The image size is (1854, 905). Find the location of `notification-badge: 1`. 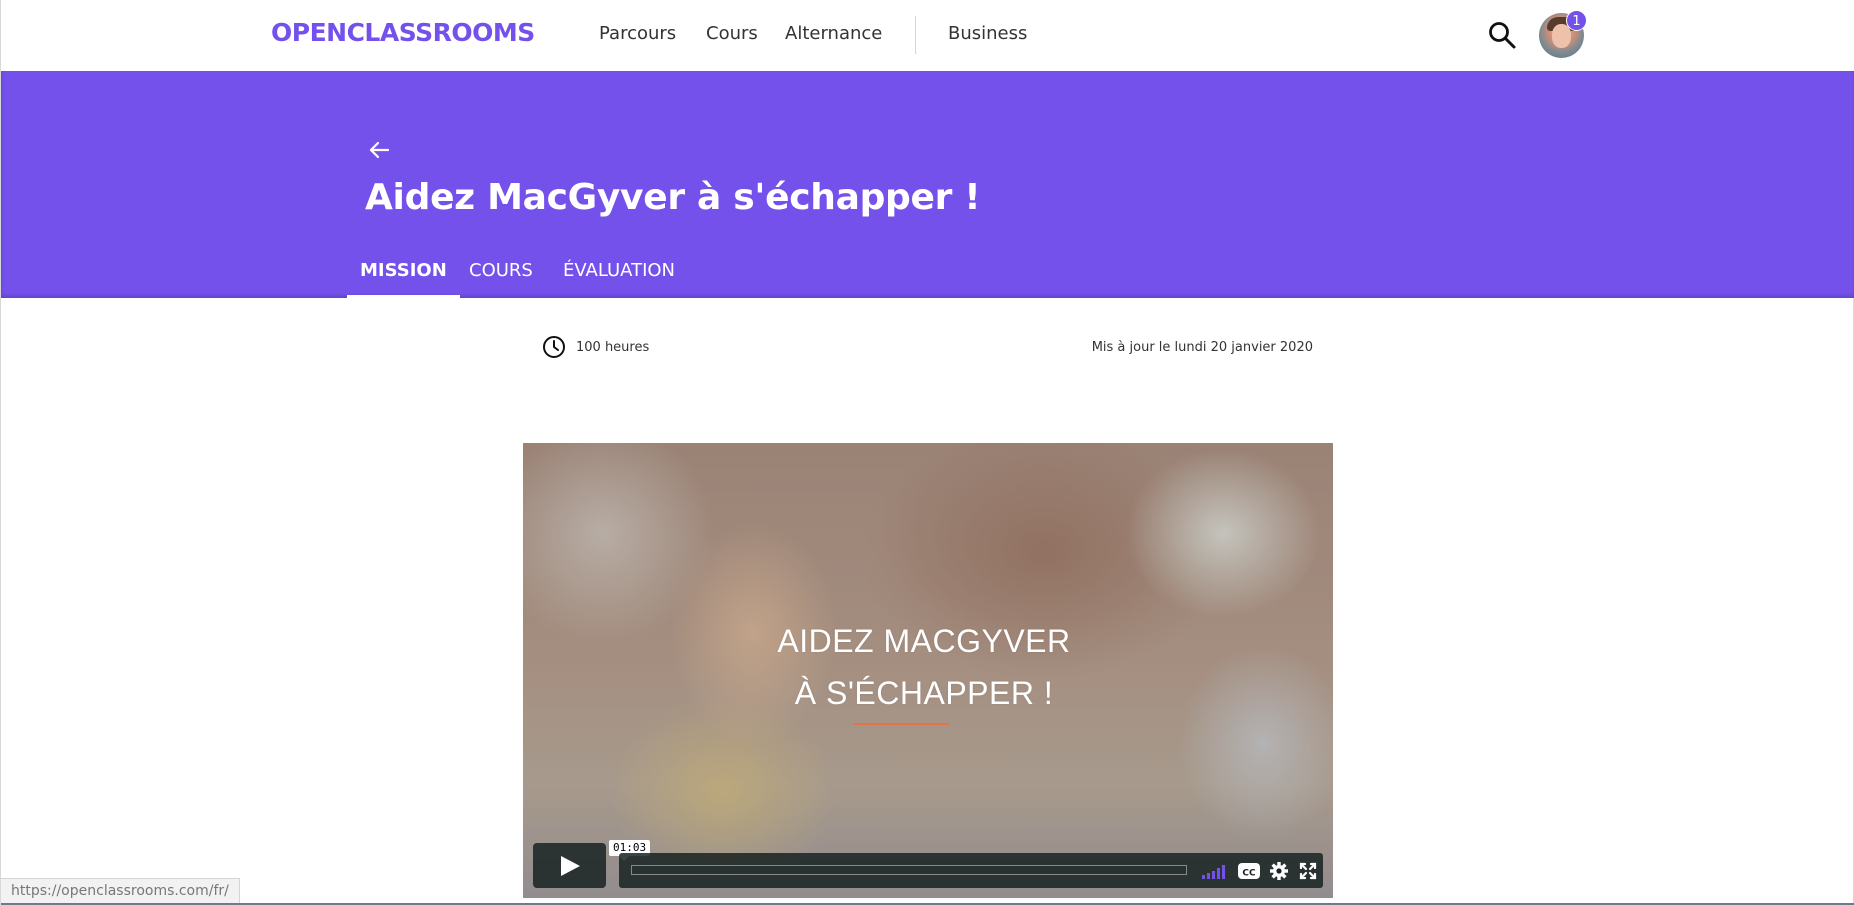

notification-badge: 1 is located at coordinates (1576, 20).